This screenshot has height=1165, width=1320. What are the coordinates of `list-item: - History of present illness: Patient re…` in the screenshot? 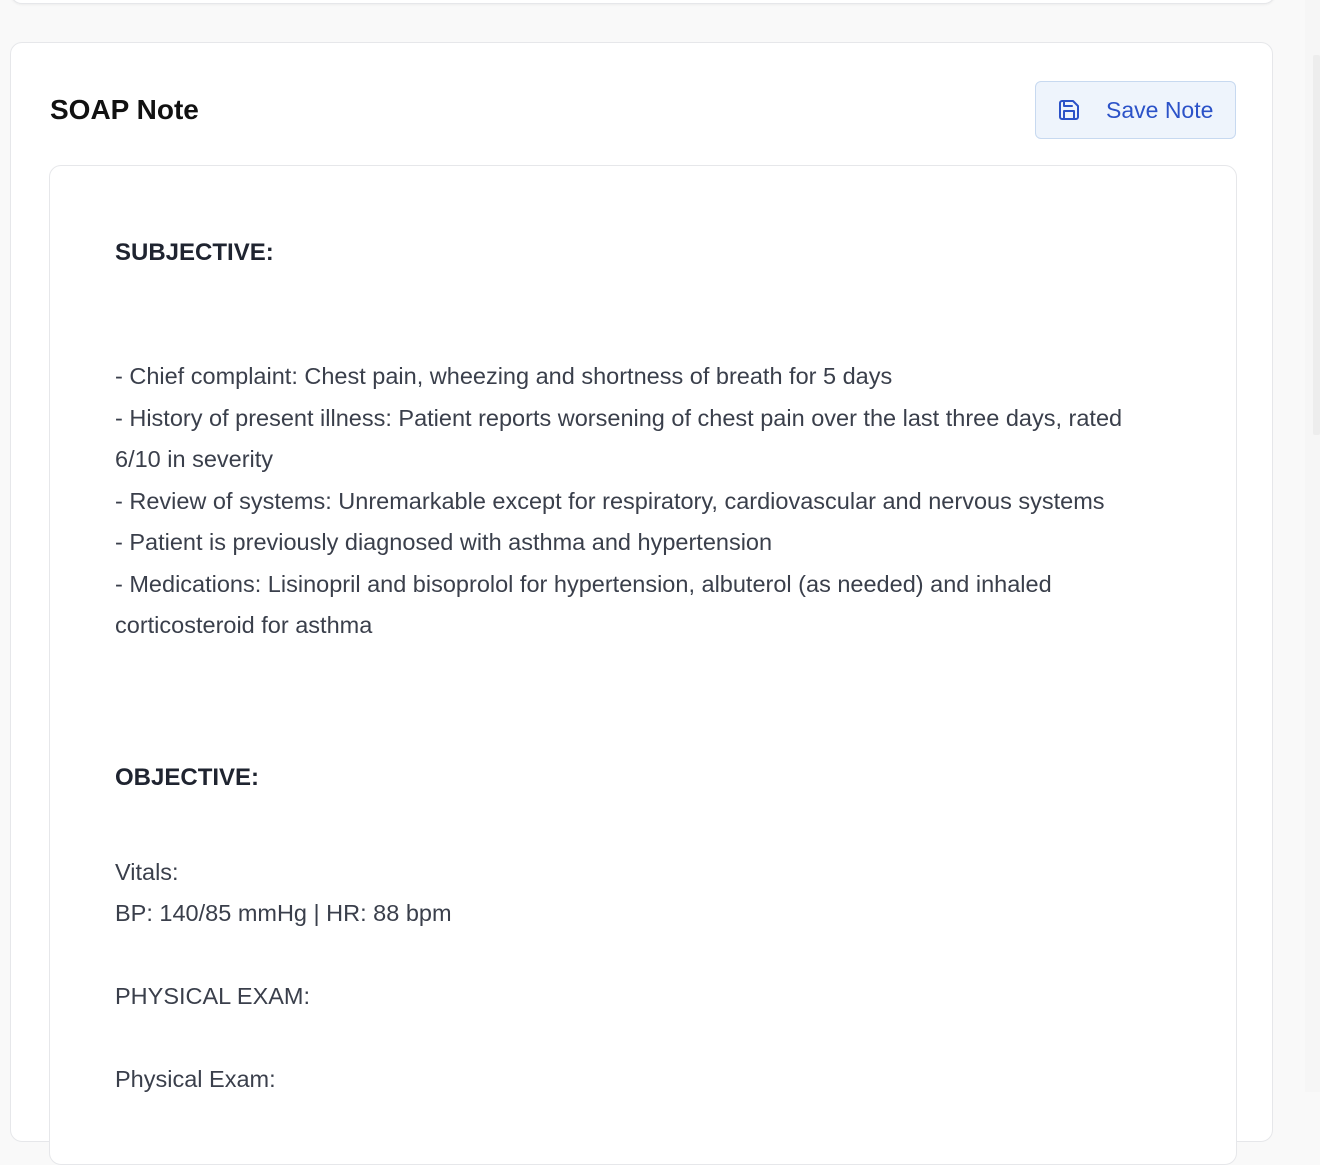 It's located at (619, 438).